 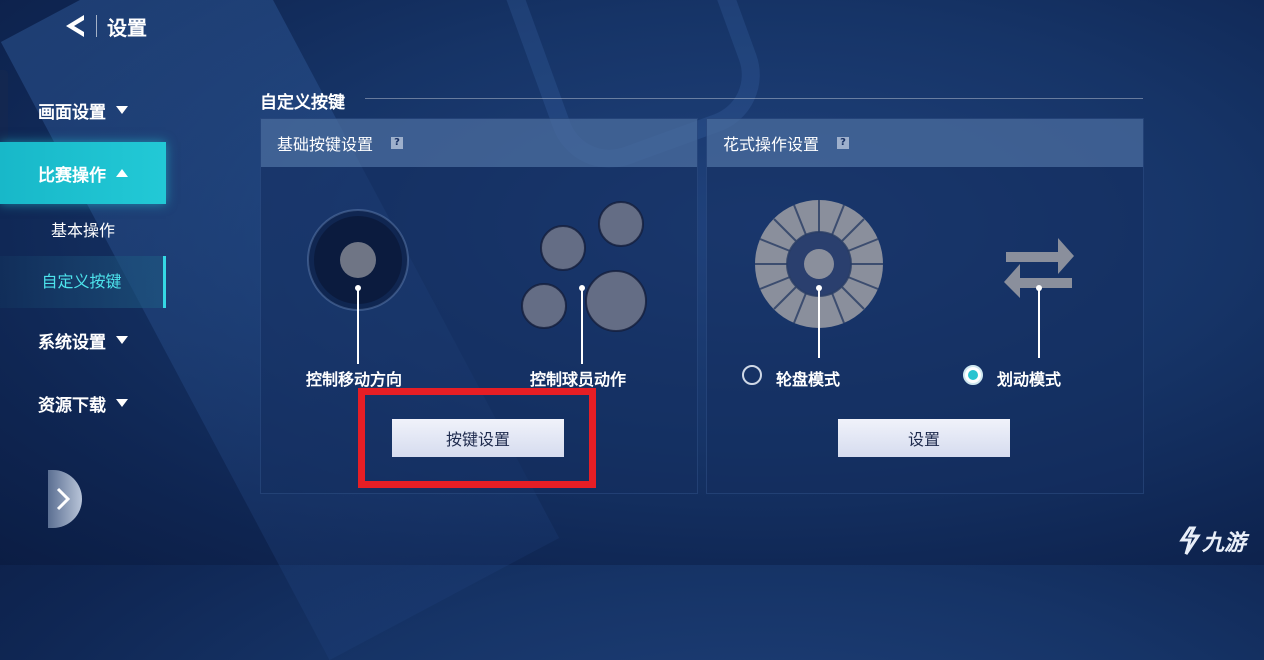 What do you see at coordinates (479, 143) in the screenshot?
I see `panel-header: 基础按键设置 ?` at bounding box center [479, 143].